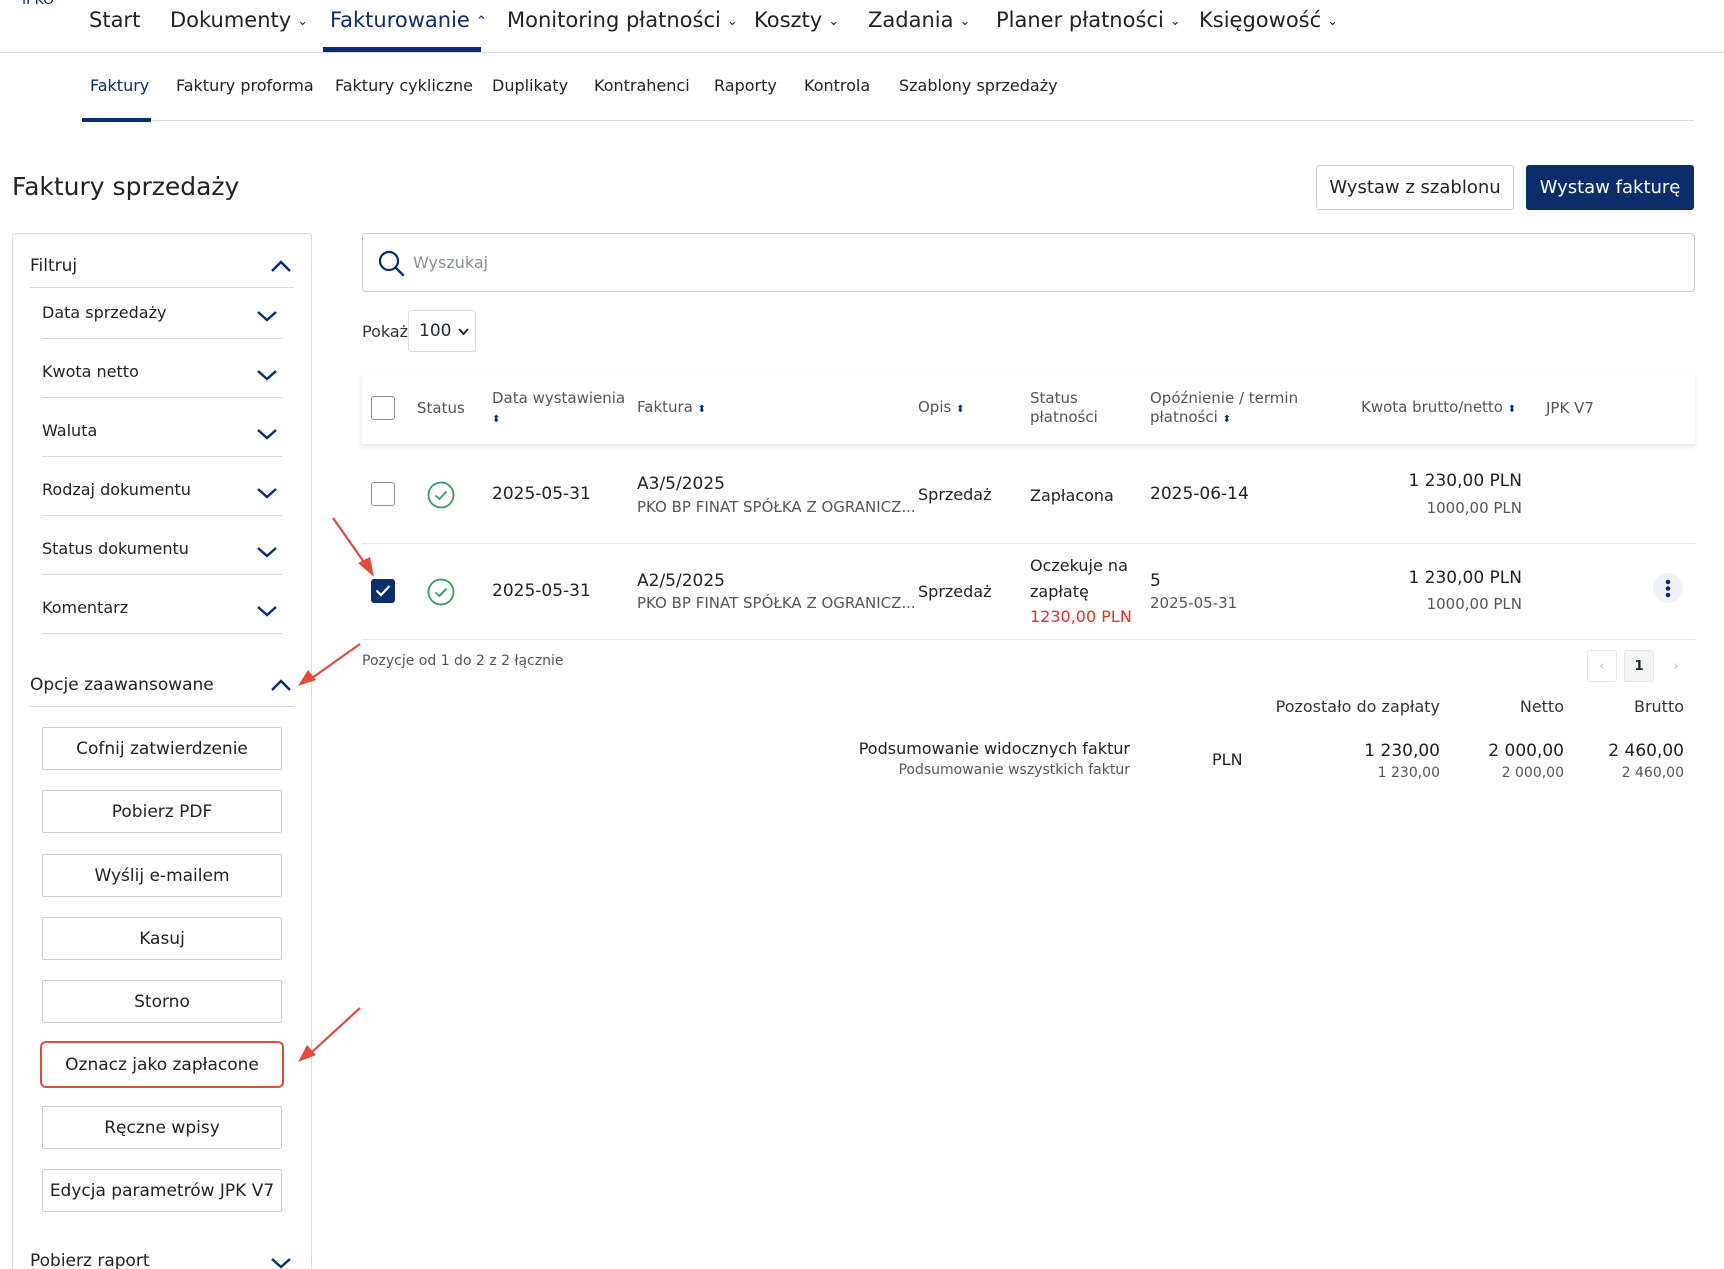 The image size is (1724, 1269). I want to click on filter-rodzaj-dokumentu: Rodzaj dokumentu, so click(162, 491).